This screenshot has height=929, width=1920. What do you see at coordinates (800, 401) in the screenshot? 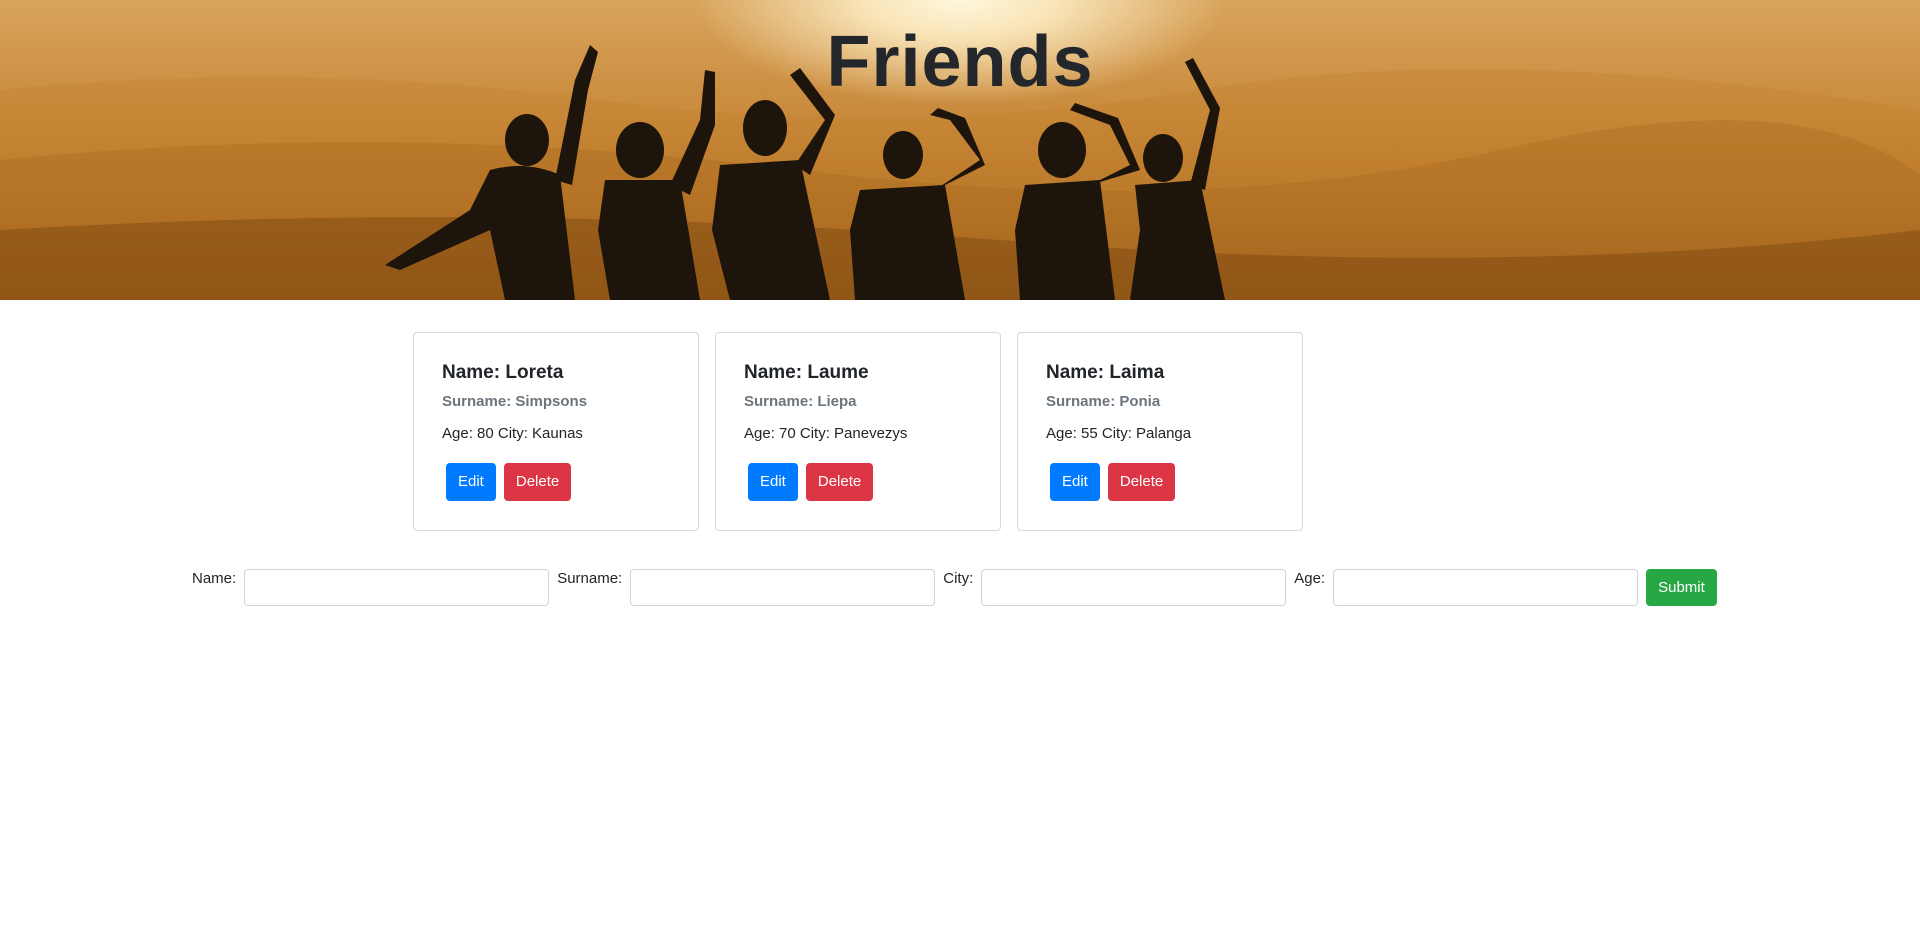
I see `friend-surname: Surname: Liepa` at bounding box center [800, 401].